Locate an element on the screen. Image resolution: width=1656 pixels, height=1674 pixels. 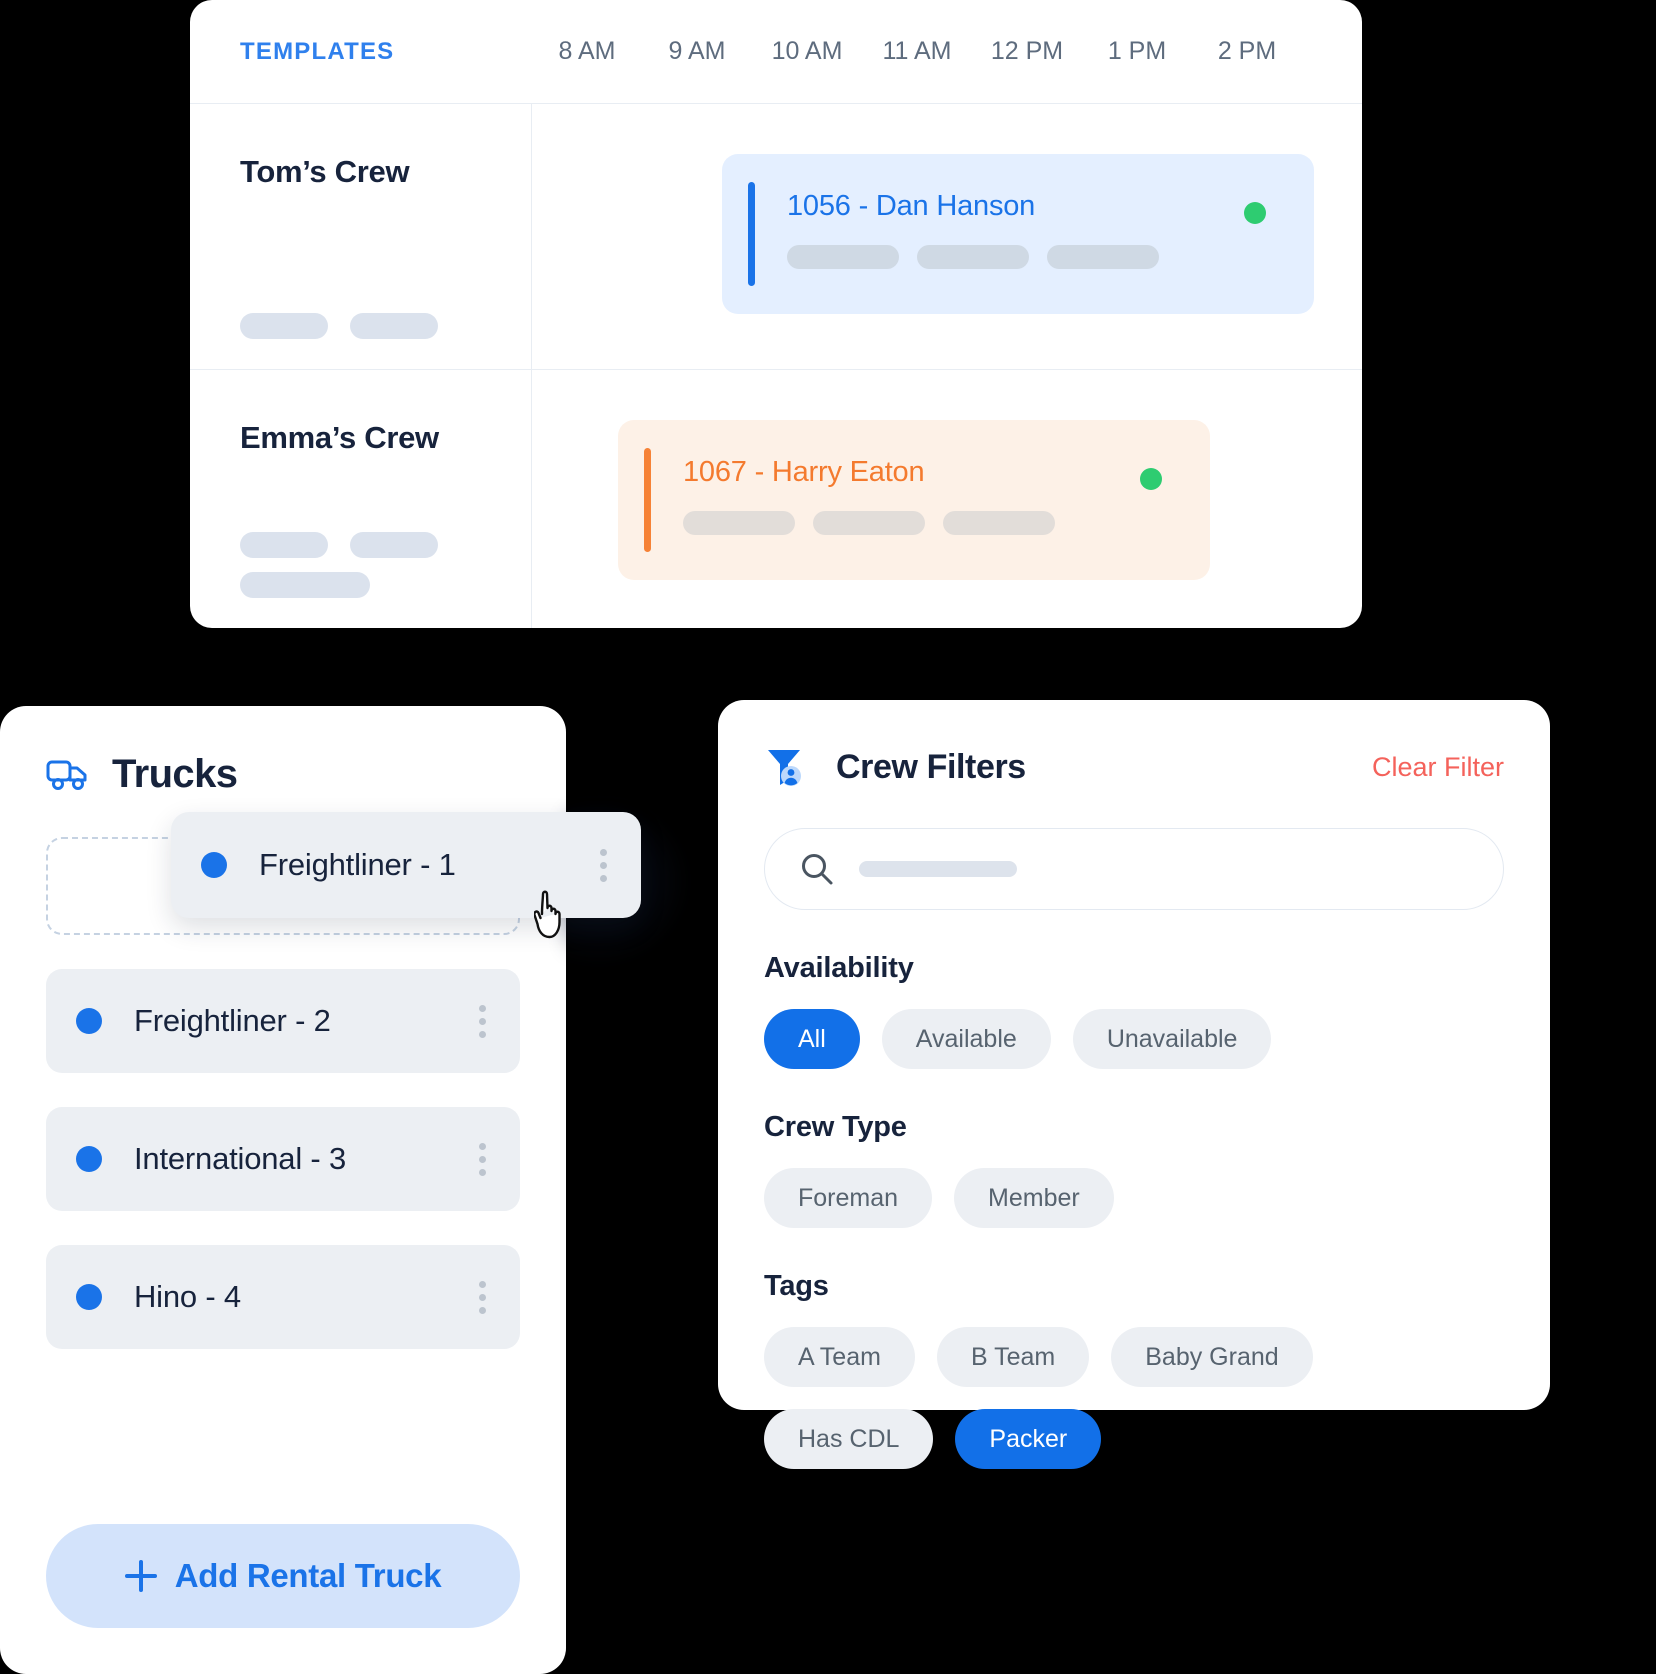
plus-icon is located at coordinates (140, 1576).